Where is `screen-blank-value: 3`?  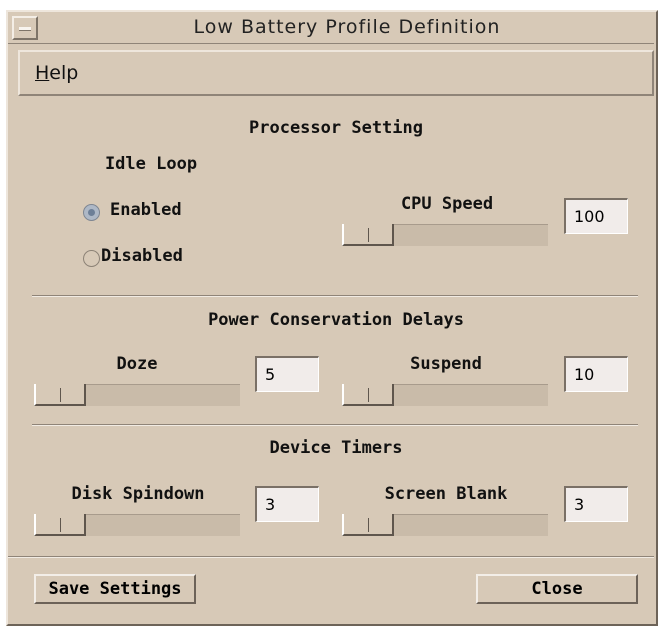 screen-blank-value: 3 is located at coordinates (596, 504).